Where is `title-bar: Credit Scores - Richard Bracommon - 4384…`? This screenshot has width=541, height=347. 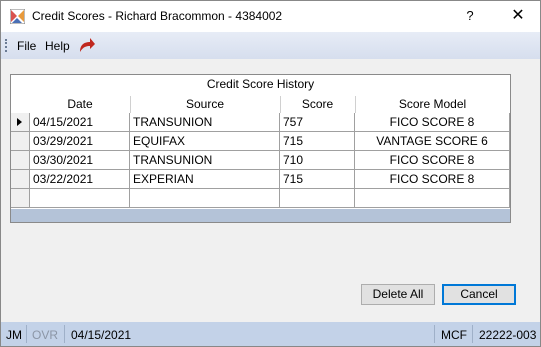 title-bar: Credit Scores - Richard Bracommon - 4384… is located at coordinates (270, 16).